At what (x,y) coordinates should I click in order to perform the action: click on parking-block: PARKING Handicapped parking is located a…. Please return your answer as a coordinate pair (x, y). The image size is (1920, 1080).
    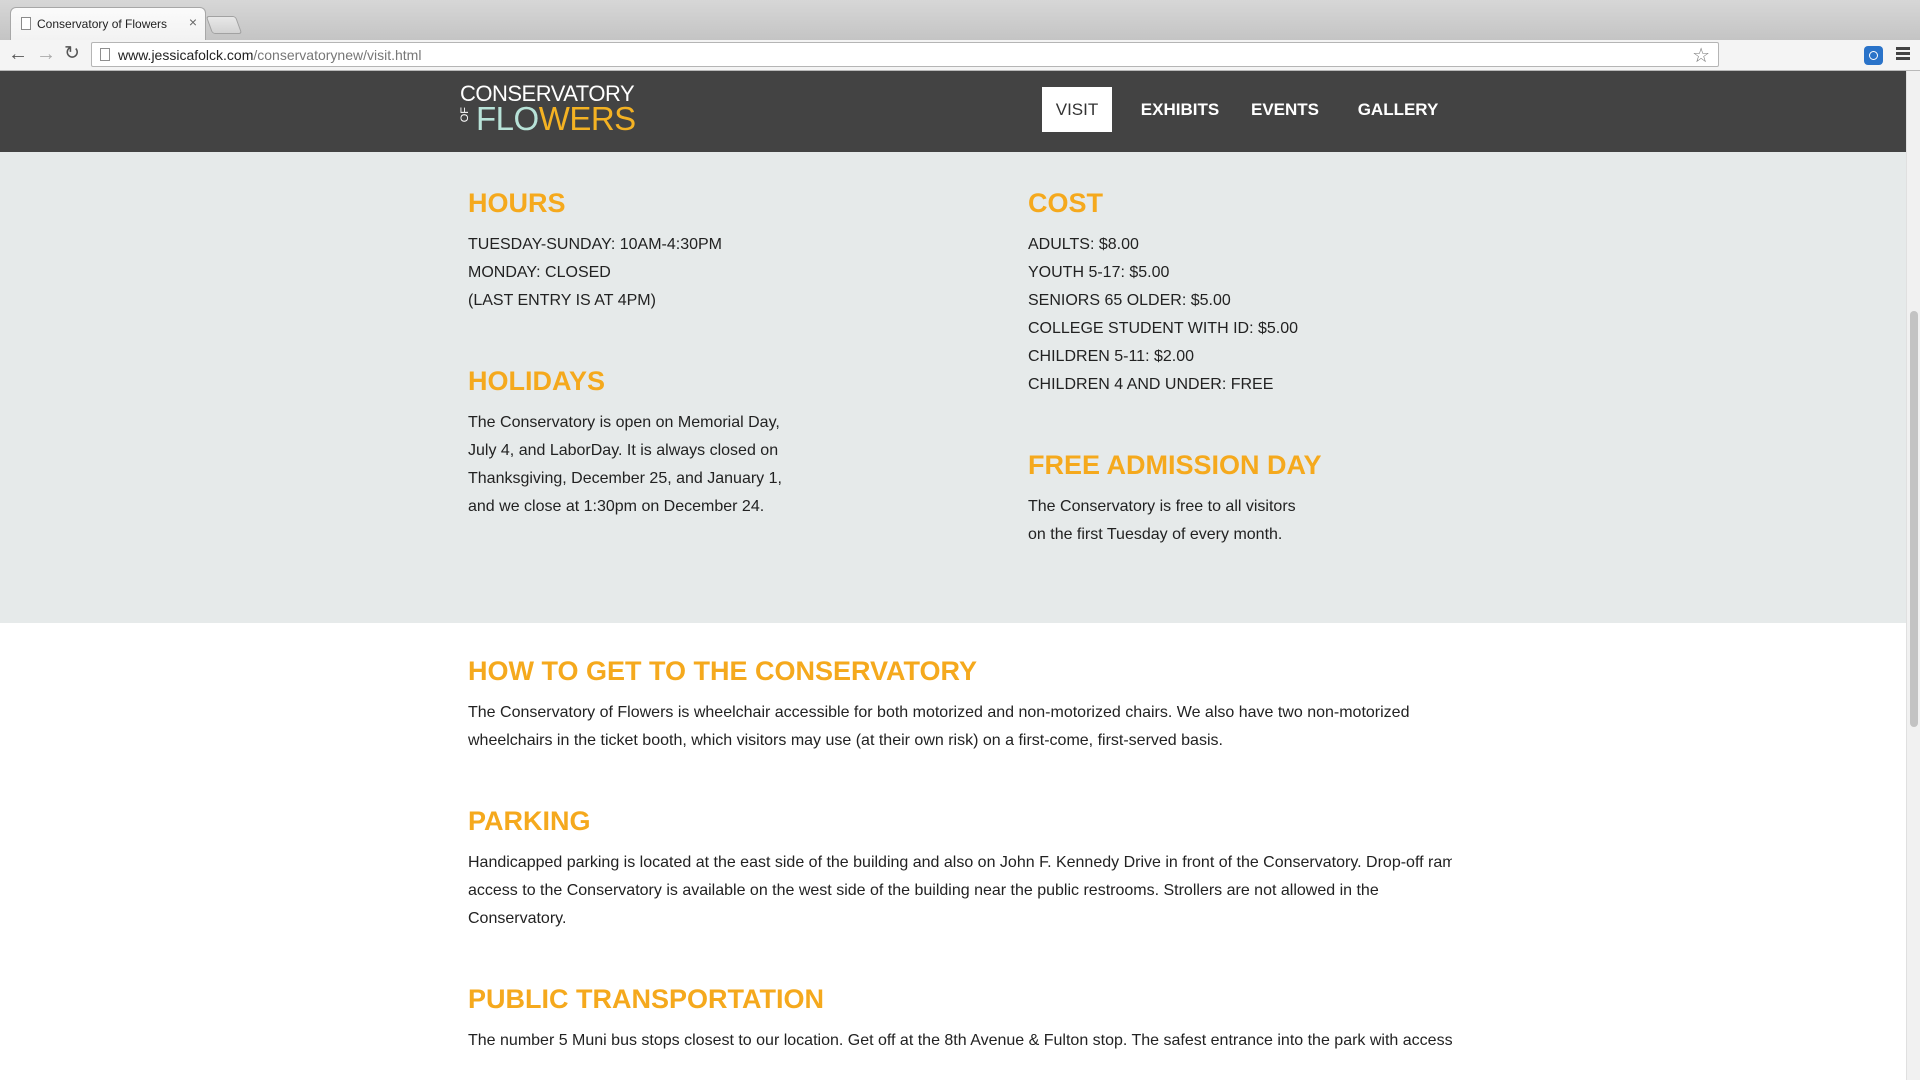
    Looking at the image, I should click on (960, 868).